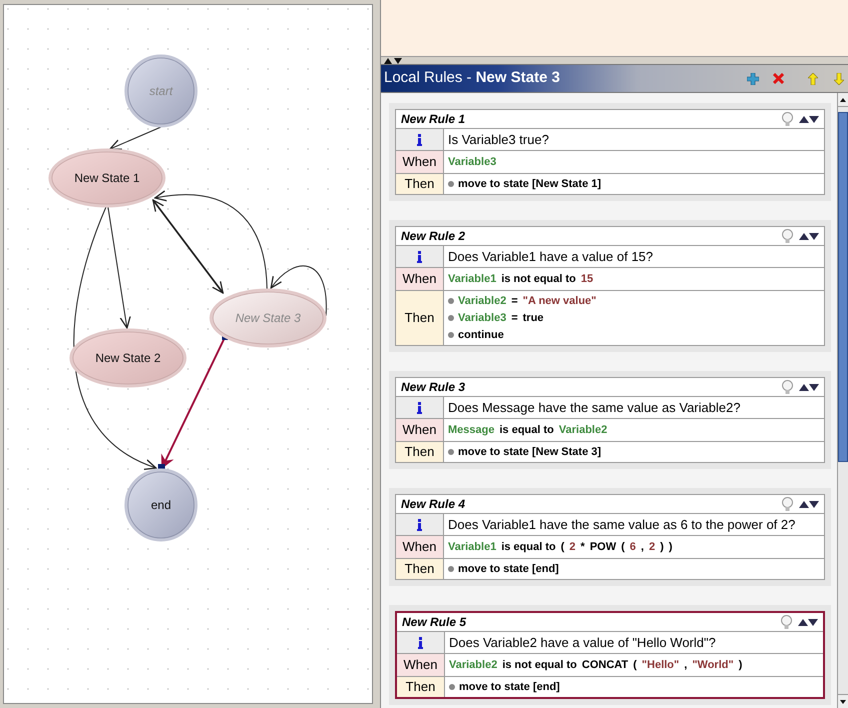 This screenshot has height=708, width=848. I want to click on rule-keyword: POW, so click(603, 547).